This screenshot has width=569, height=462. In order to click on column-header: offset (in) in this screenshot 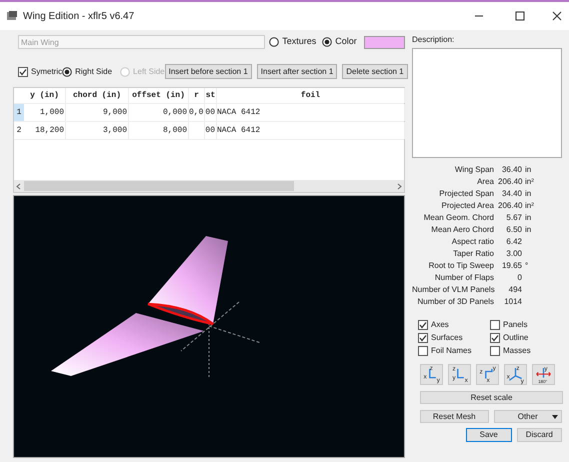, I will do `click(159, 95)`.